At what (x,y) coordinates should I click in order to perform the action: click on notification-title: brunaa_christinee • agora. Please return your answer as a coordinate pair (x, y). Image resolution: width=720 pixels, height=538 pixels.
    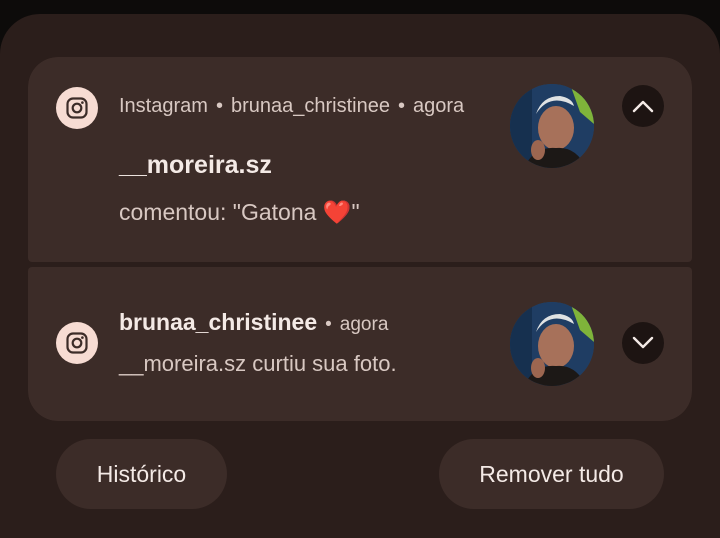
    Looking at the image, I should click on (253, 322).